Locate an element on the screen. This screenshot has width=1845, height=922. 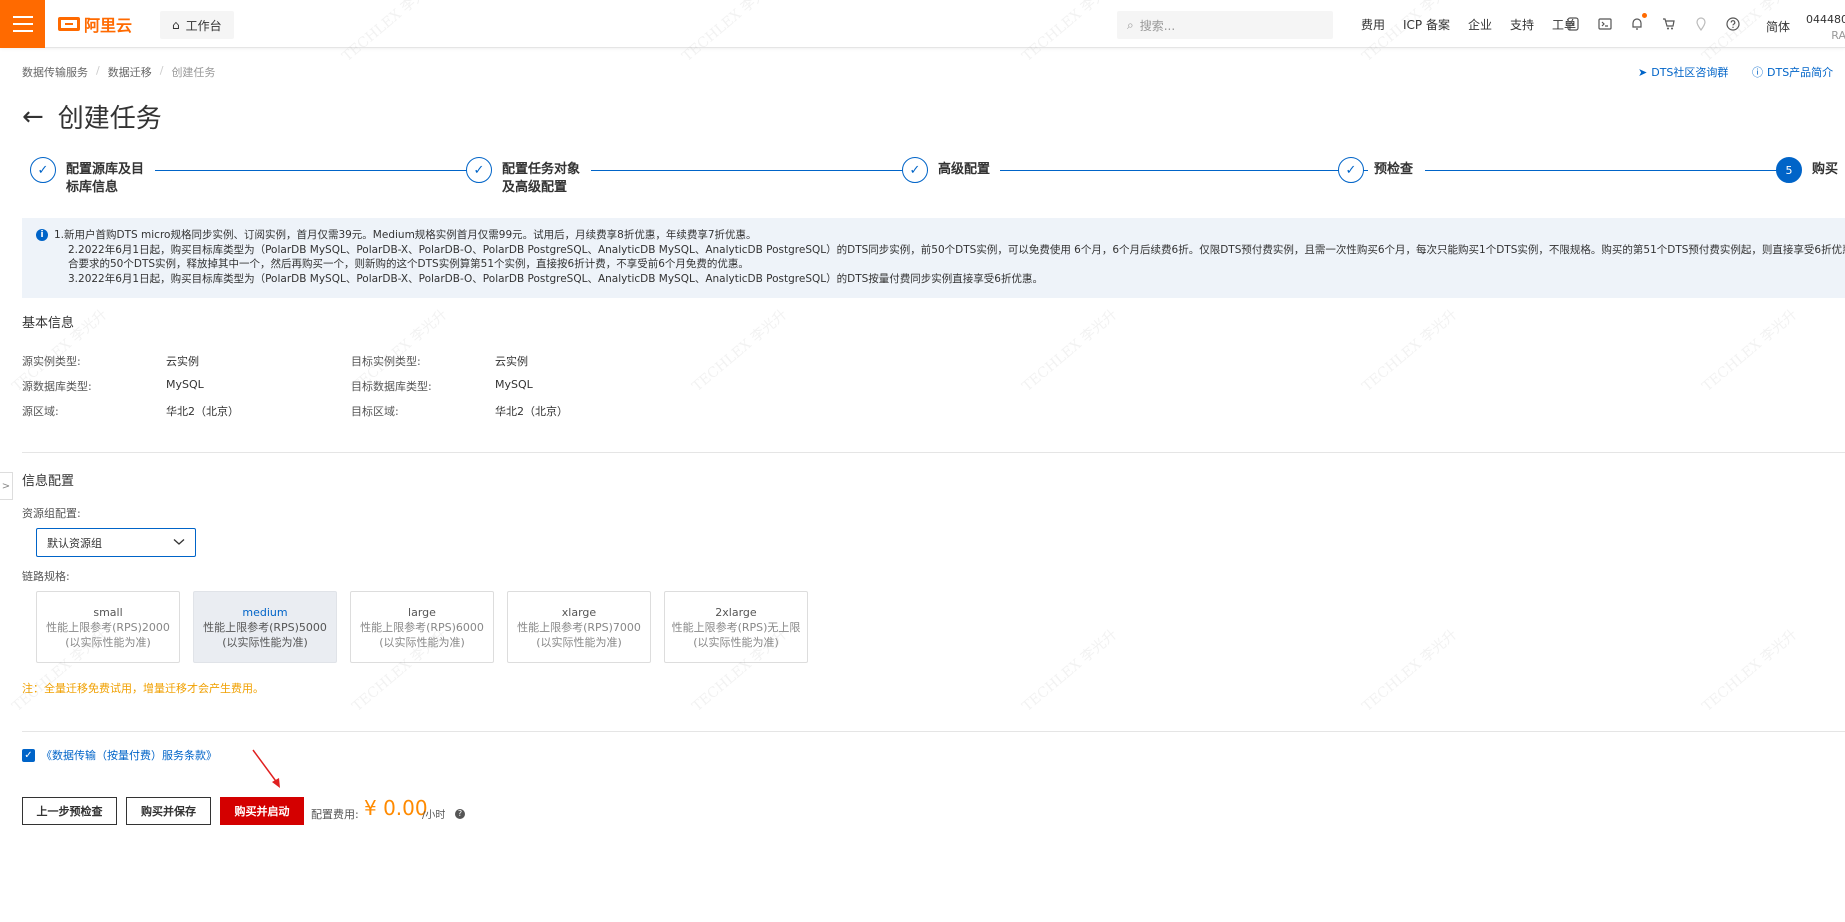
buy-and-save-button: 购买并保存 is located at coordinates (168, 811).